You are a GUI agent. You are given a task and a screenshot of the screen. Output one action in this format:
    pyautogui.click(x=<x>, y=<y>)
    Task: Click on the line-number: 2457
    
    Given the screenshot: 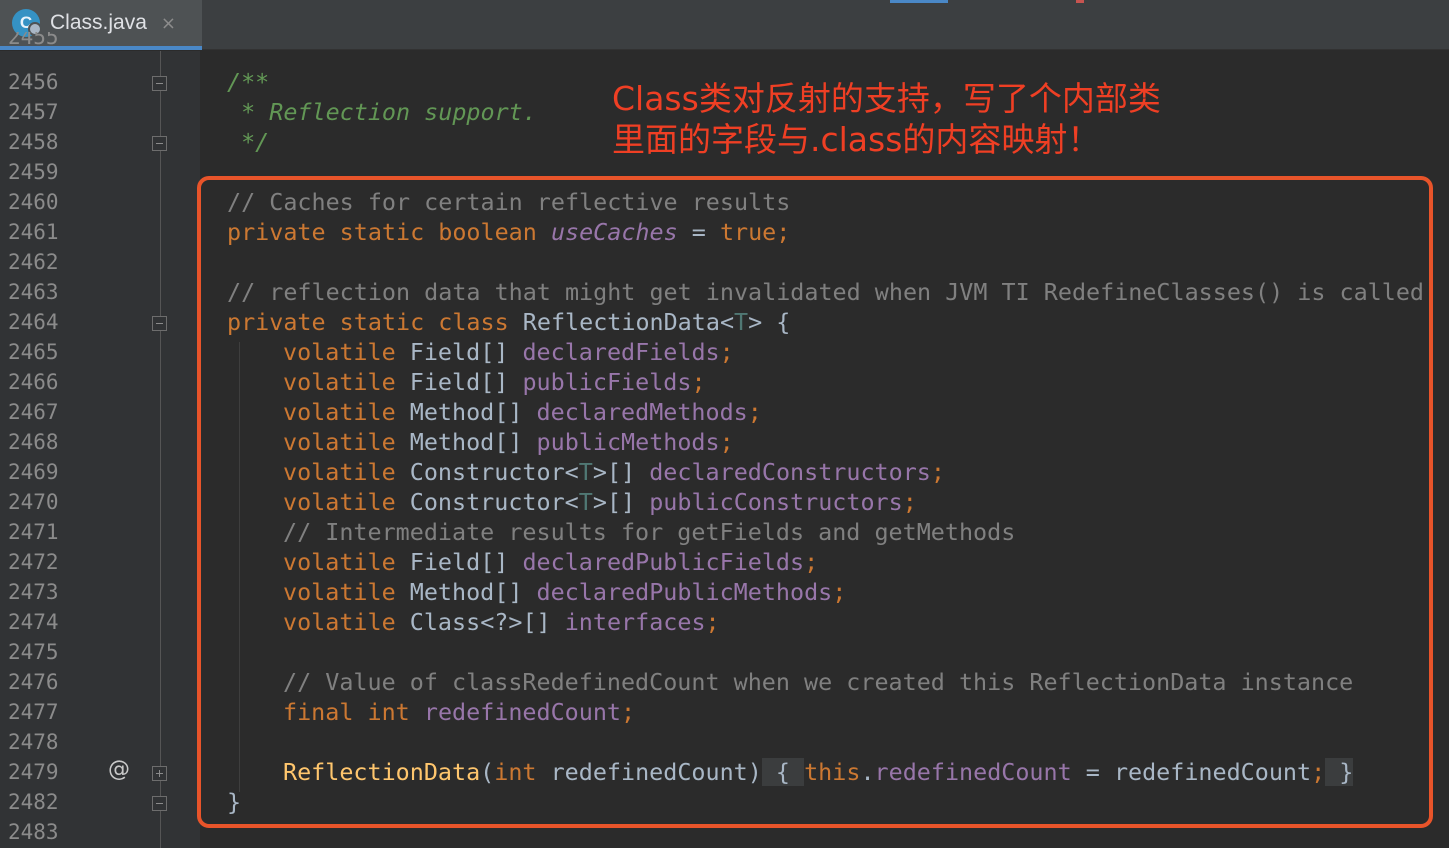 What is the action you would take?
    pyautogui.click(x=33, y=112)
    